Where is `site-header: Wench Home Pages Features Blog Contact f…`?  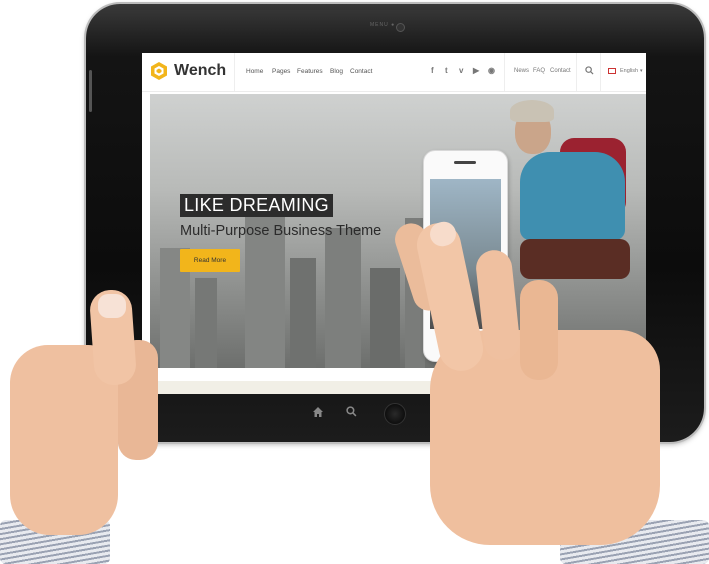 site-header: Wench Home Pages Features Blog Contact f… is located at coordinates (394, 72).